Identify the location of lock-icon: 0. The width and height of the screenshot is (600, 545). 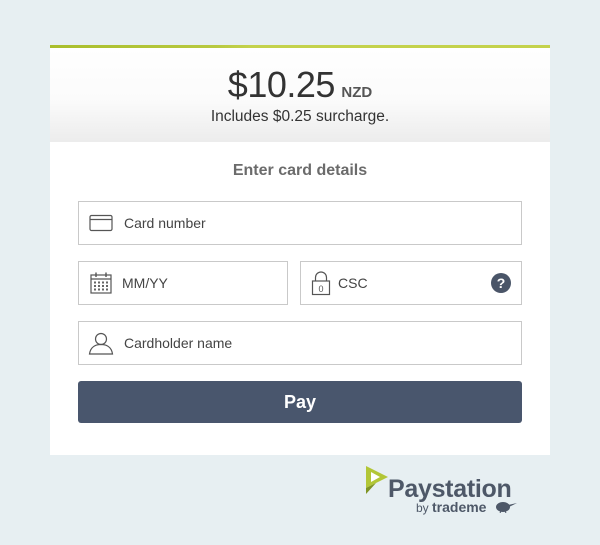
(321, 283).